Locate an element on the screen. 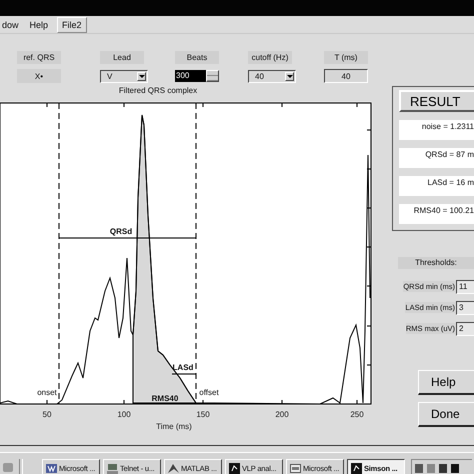 The height and width of the screenshot is (474, 474). annotation-label: onset is located at coordinates (47, 392).